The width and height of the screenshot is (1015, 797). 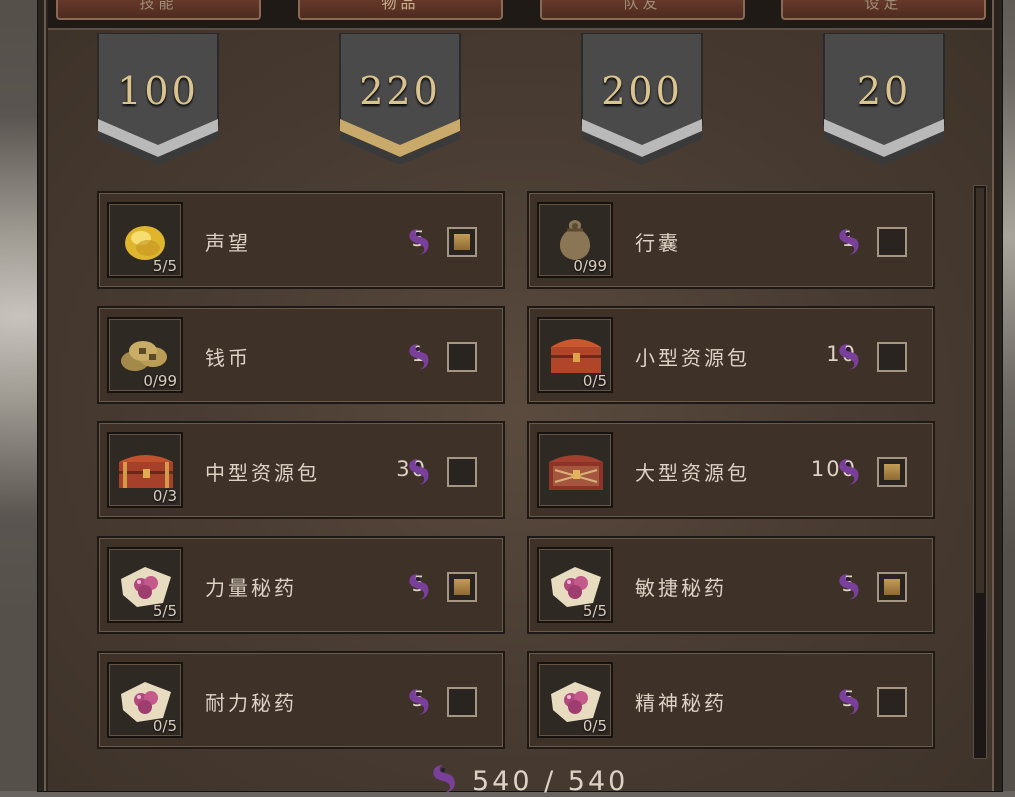 What do you see at coordinates (228, 243) in the screenshot?
I see `item-name: 声望` at bounding box center [228, 243].